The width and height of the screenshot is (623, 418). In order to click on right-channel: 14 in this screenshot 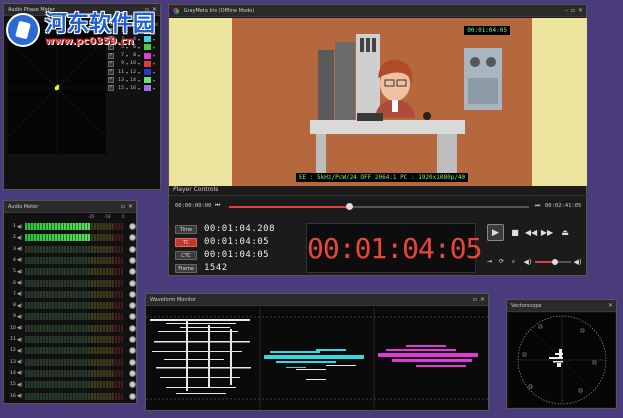, I will do `click(132, 80)`.